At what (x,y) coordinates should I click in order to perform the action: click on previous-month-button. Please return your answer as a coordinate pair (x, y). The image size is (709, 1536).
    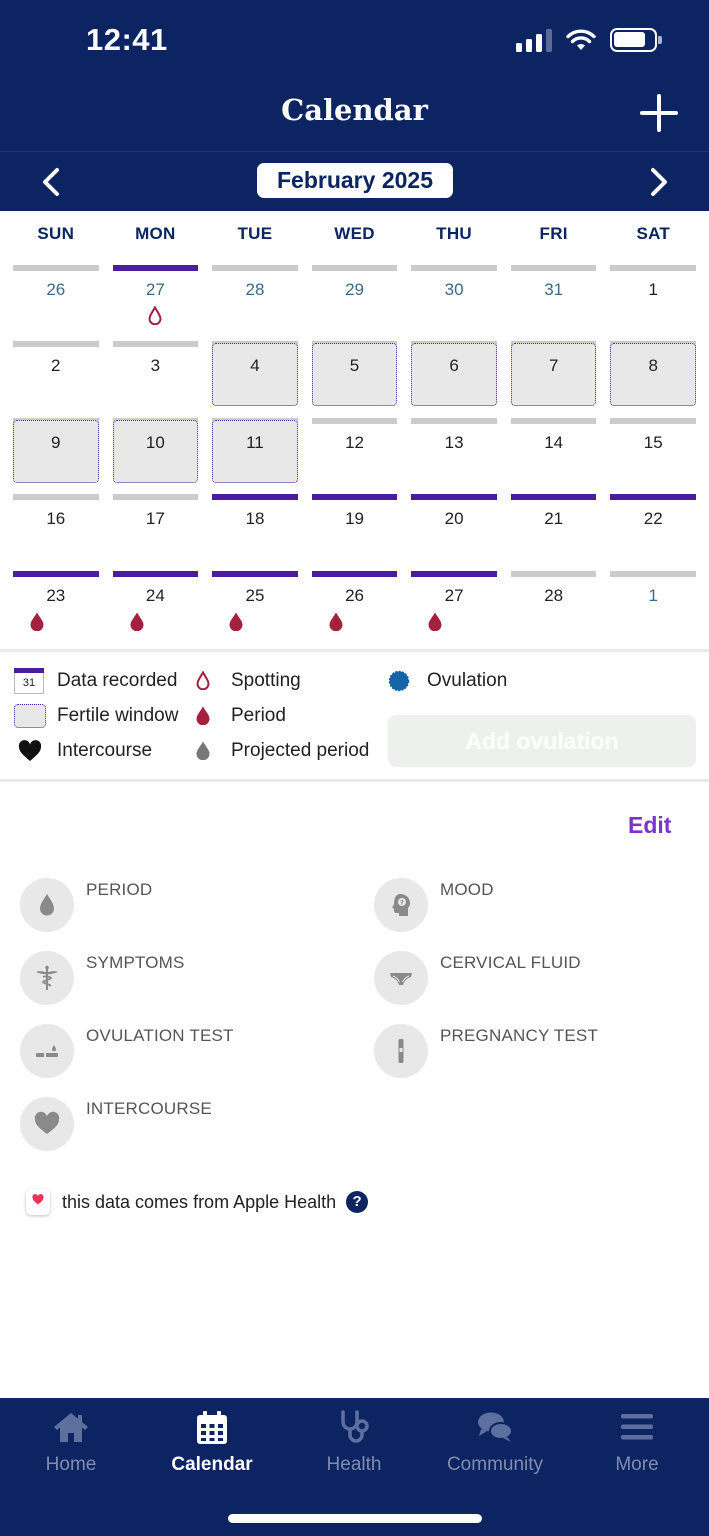
    Looking at the image, I should click on (52, 182).